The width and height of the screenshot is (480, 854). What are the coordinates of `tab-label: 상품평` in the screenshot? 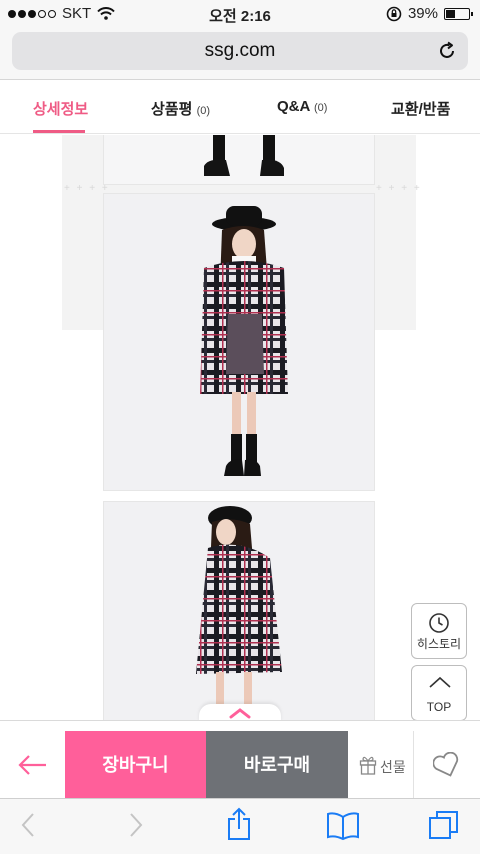 It's located at (172, 109).